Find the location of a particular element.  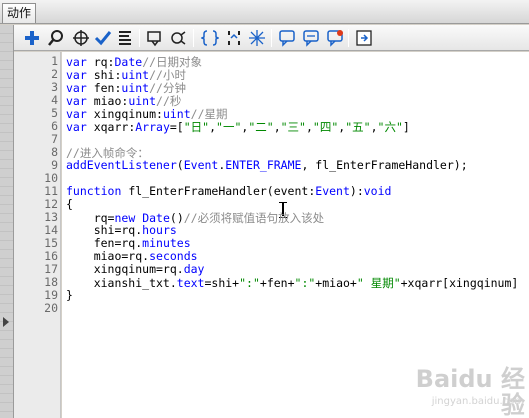

code-token: +miao+ is located at coordinates (336, 283).